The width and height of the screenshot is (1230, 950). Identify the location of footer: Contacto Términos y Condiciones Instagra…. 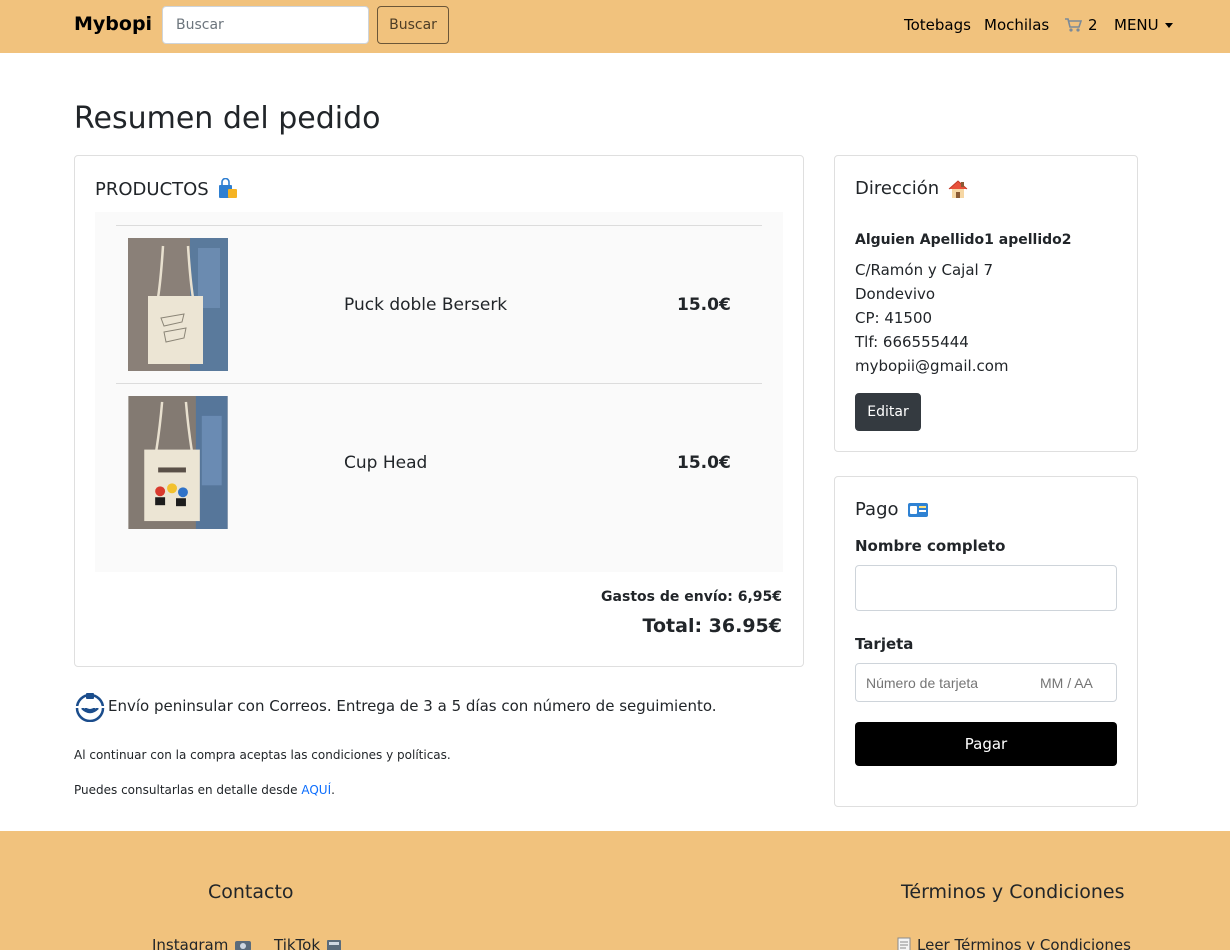
(615, 890).